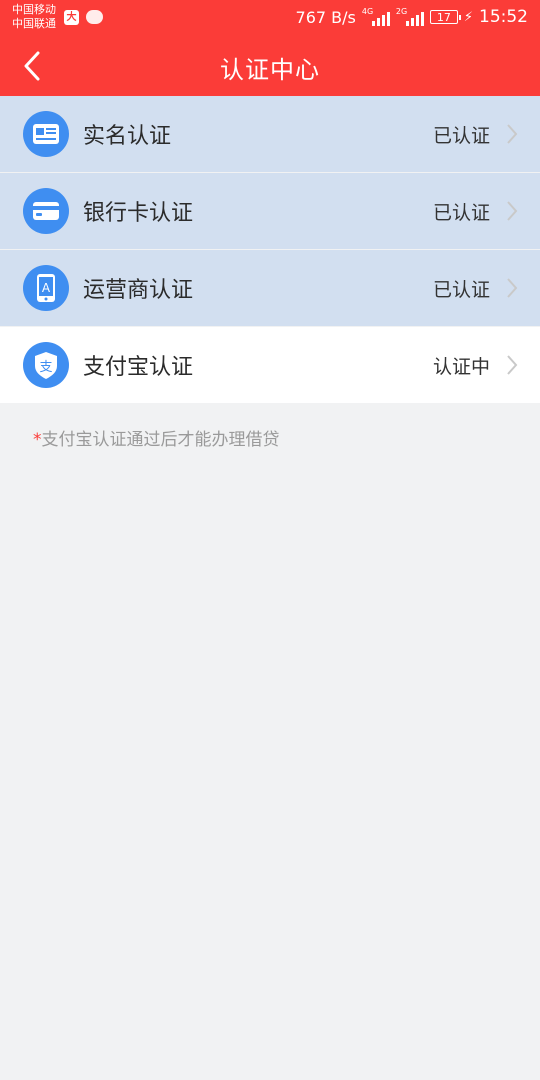 This screenshot has height=1080, width=540. What do you see at coordinates (138, 367) in the screenshot?
I see `item-label: 支付宝认证` at bounding box center [138, 367].